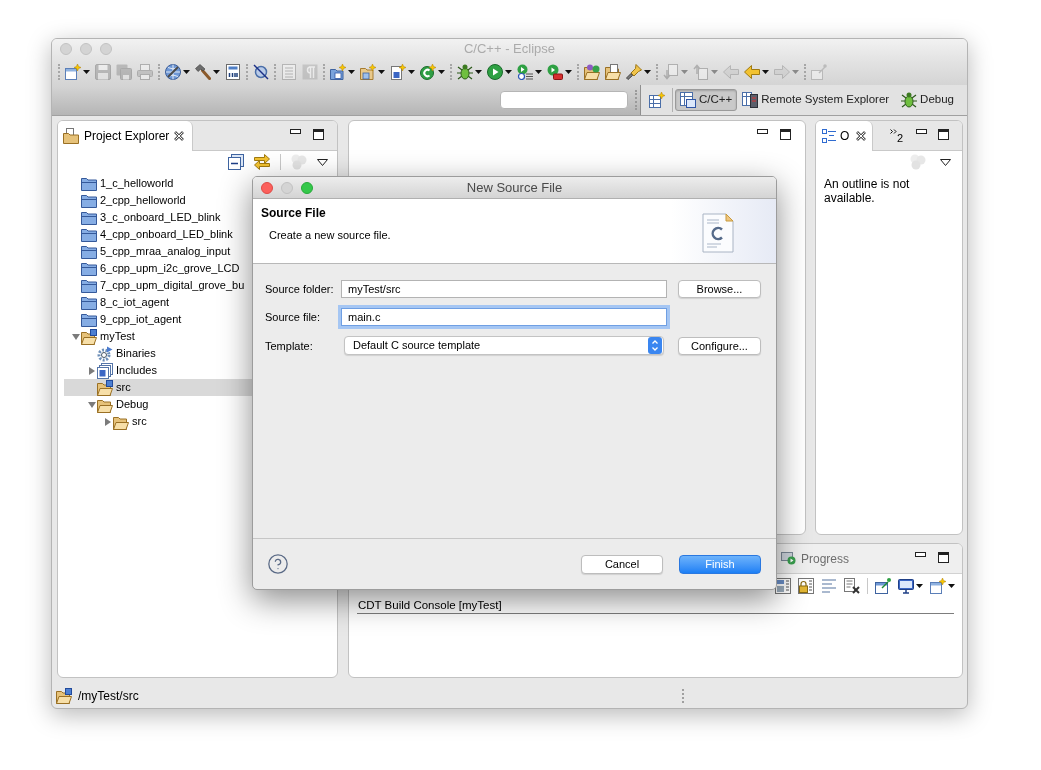 Image resolution: width=1041 pixels, height=770 pixels. Describe the element at coordinates (657, 100) in the screenshot. I see `table-sparkle-icon` at that location.